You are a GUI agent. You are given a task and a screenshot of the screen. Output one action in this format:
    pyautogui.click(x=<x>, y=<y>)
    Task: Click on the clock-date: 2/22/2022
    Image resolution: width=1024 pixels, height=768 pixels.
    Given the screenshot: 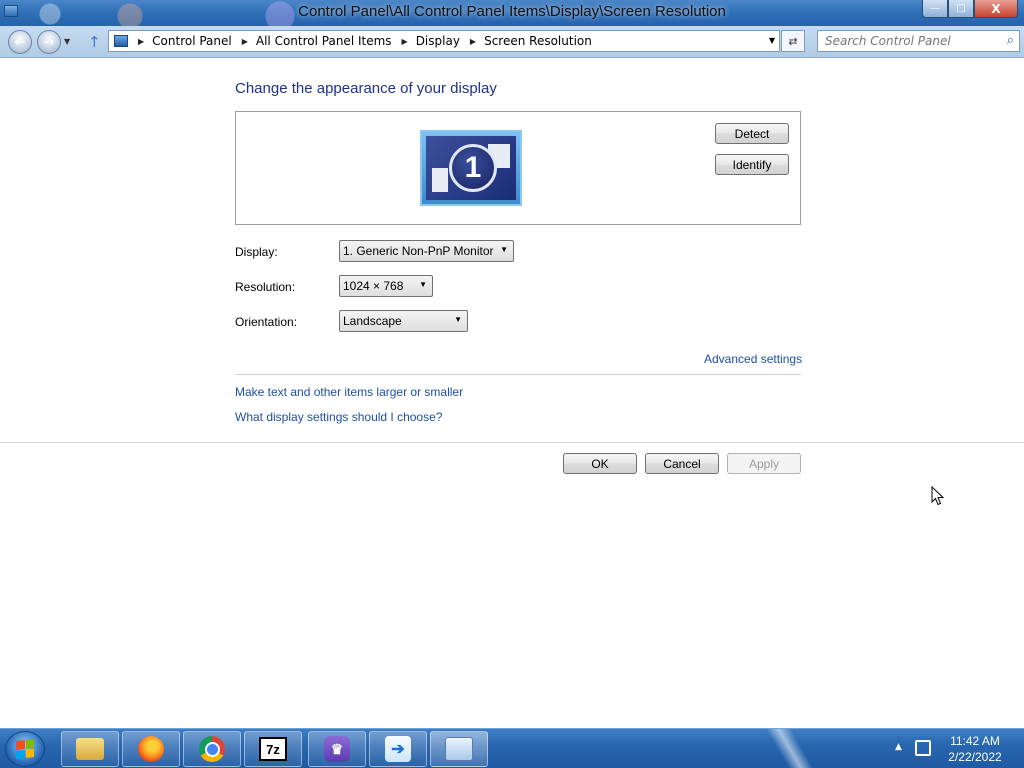 What is the action you would take?
    pyautogui.click(x=975, y=757)
    